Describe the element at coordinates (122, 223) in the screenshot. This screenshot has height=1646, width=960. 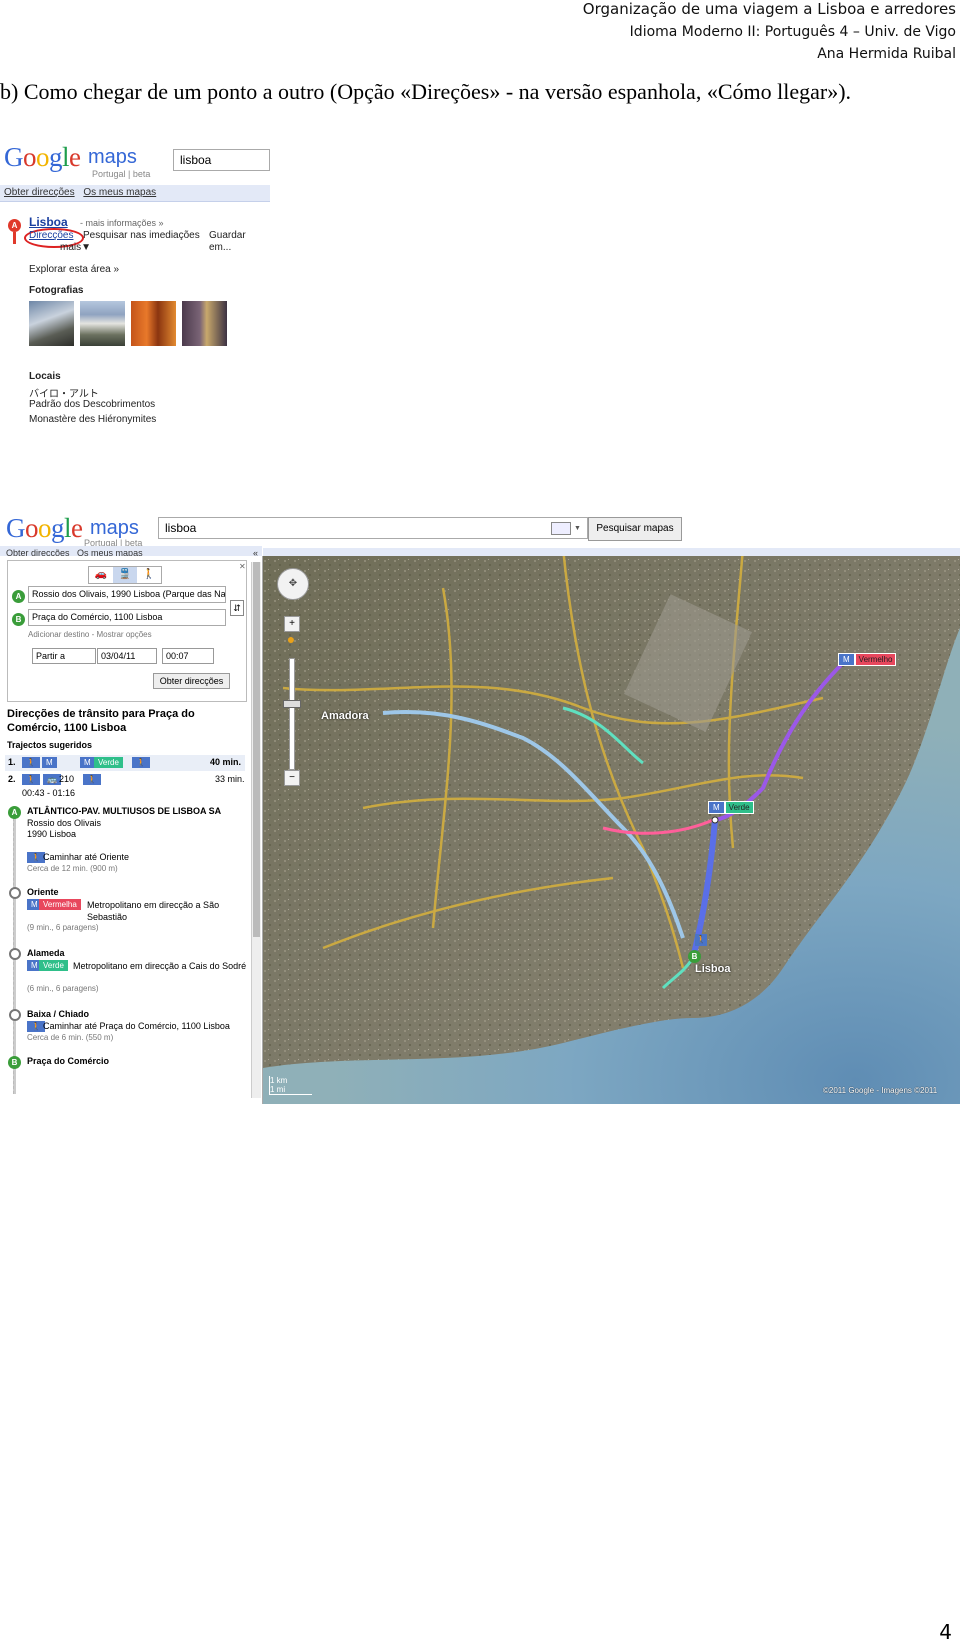
I see `more-info-link: - mais informações »` at that location.